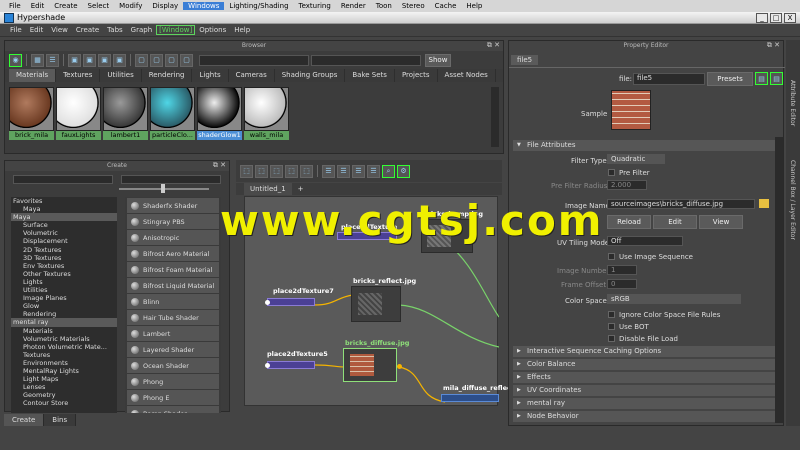  What do you see at coordinates (64, 379) in the screenshot?
I see `create-tree-item: Light Maps` at bounding box center [64, 379].